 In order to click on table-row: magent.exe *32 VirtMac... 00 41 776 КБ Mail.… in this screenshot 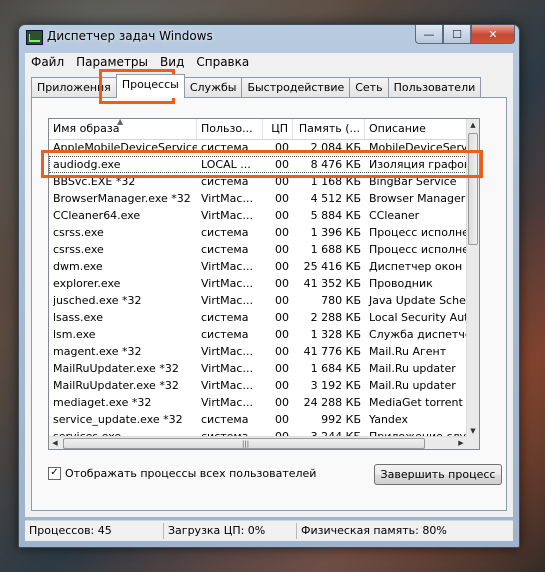, I will do `click(258, 351)`.